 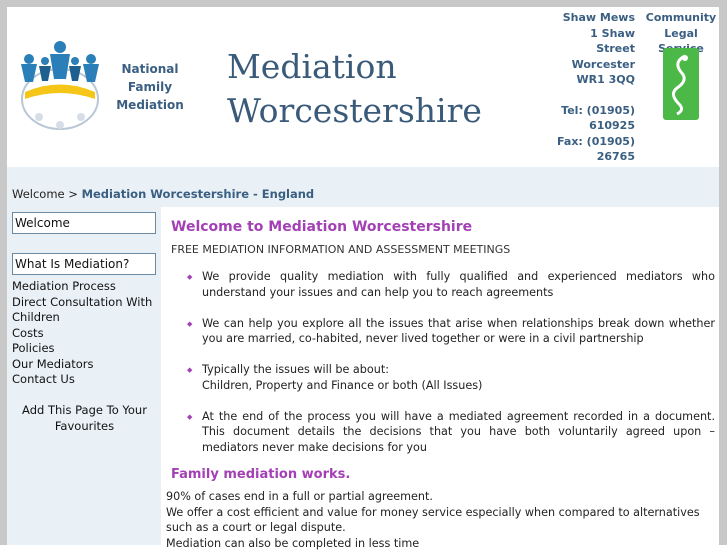 I want to click on address-line: 1 Shaw Street, so click(x=593, y=41).